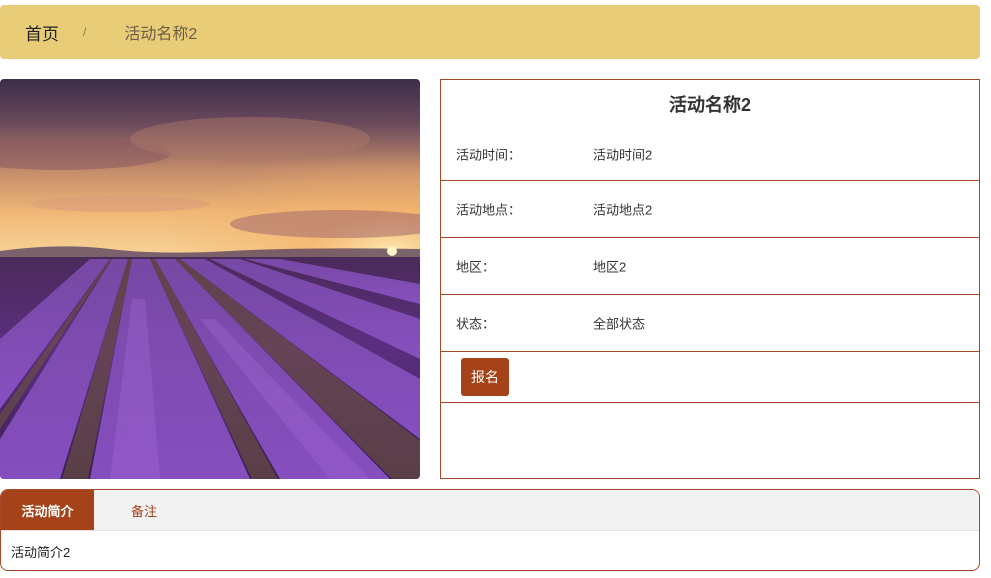 This screenshot has height=578, width=991. Describe the element at coordinates (47, 510) in the screenshot. I see `tab-introduction: 活动简介` at that location.